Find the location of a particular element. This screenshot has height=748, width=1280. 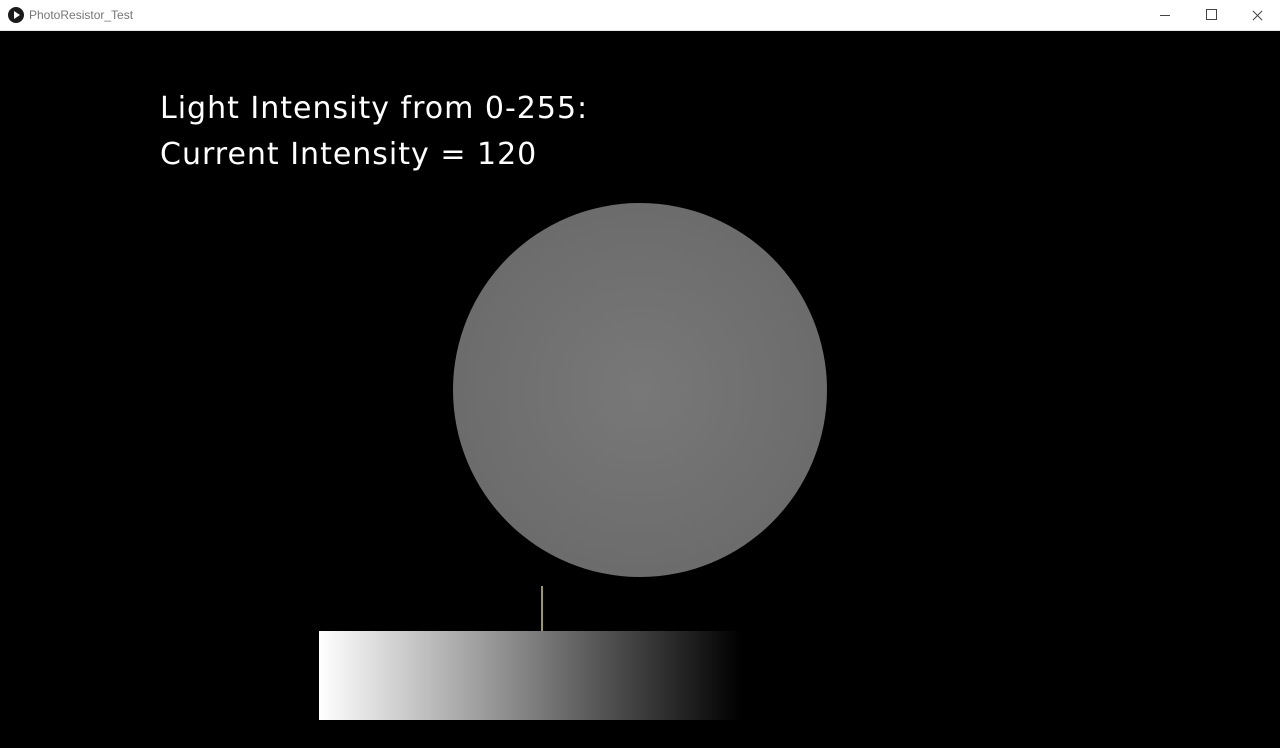

window-titlebar: PhotoResistor_Test is located at coordinates (640, 15).